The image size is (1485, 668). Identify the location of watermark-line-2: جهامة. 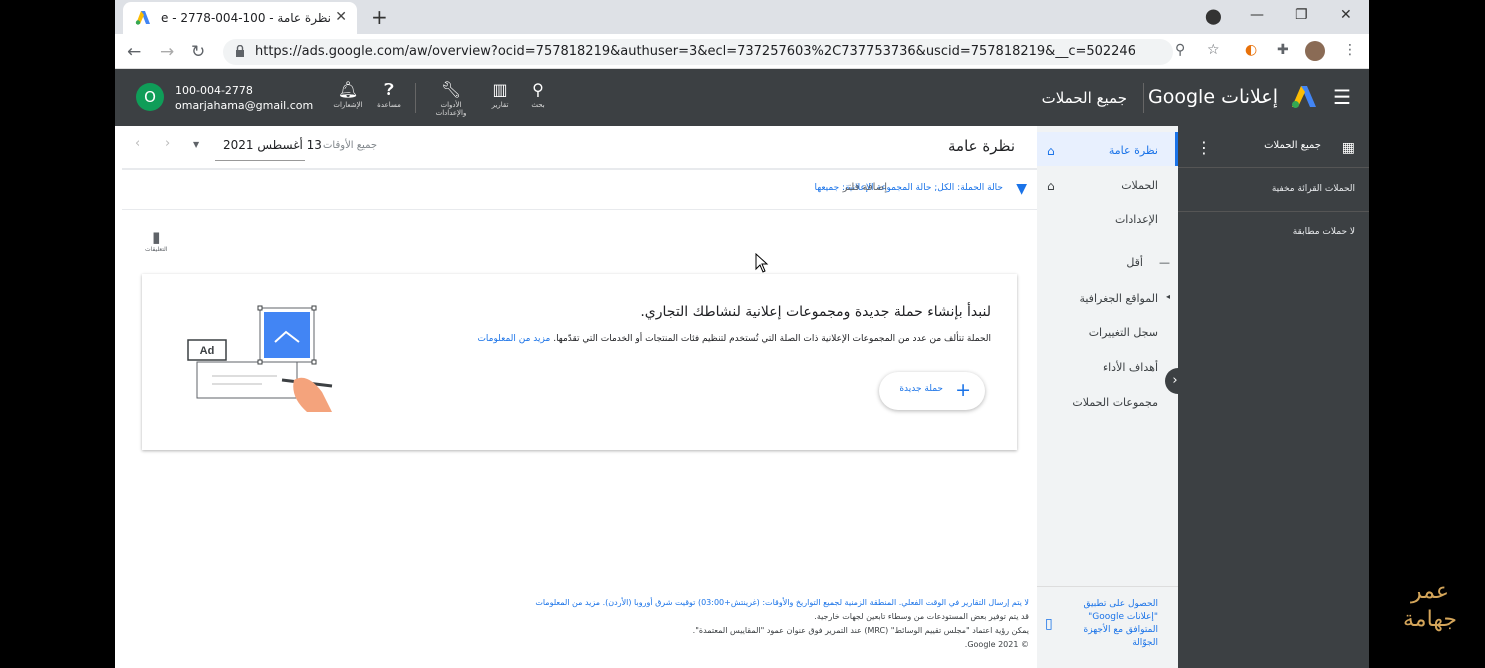
(1430, 619).